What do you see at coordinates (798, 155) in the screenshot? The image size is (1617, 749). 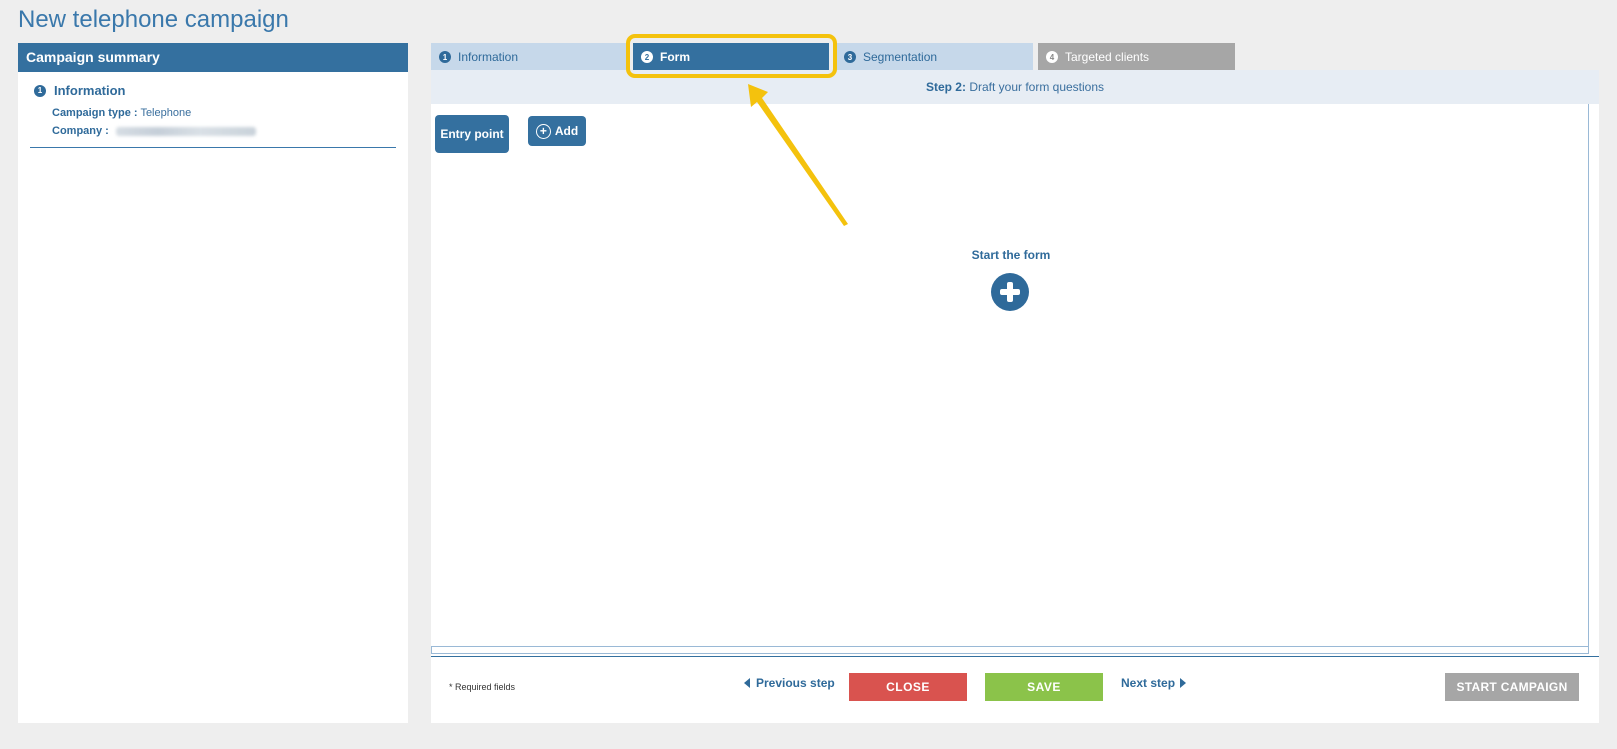 I see `annotation-arrow-icon` at bounding box center [798, 155].